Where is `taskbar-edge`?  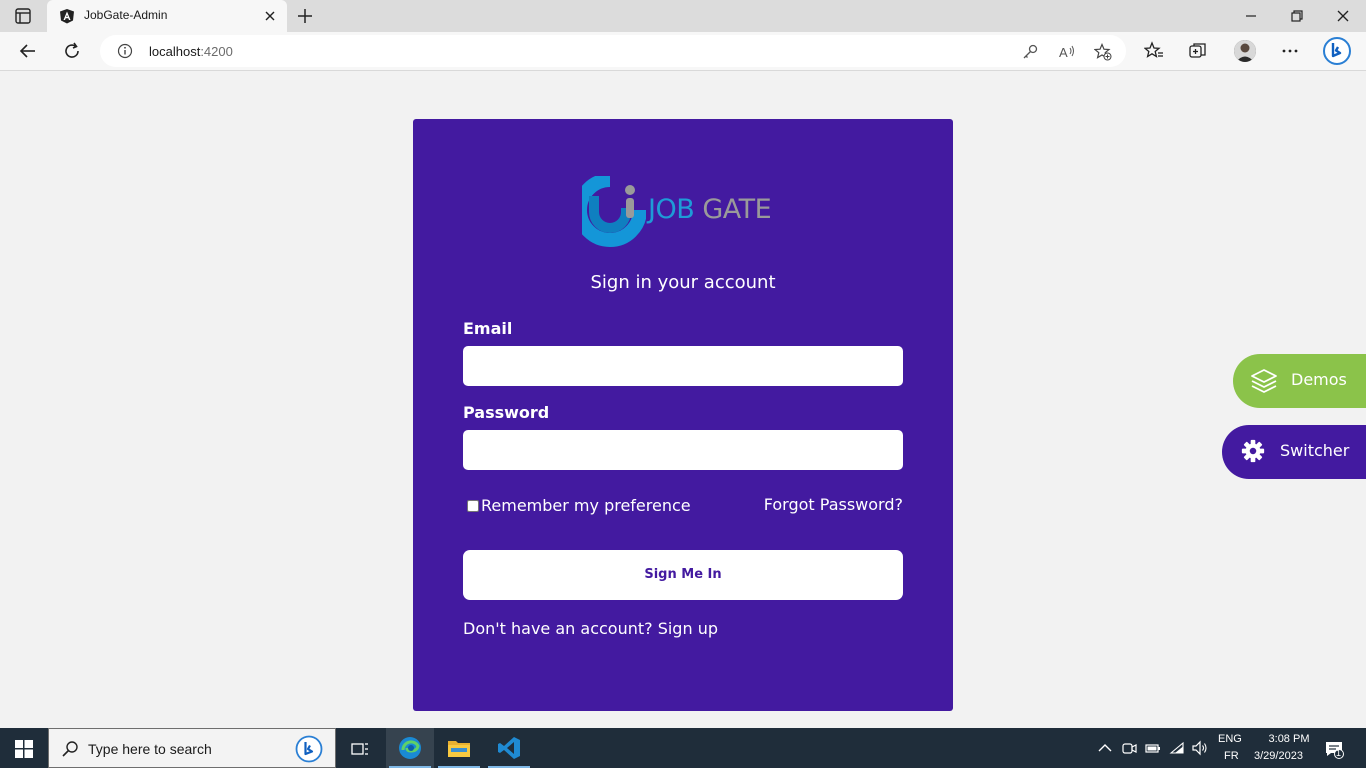
taskbar-edge is located at coordinates (410, 748).